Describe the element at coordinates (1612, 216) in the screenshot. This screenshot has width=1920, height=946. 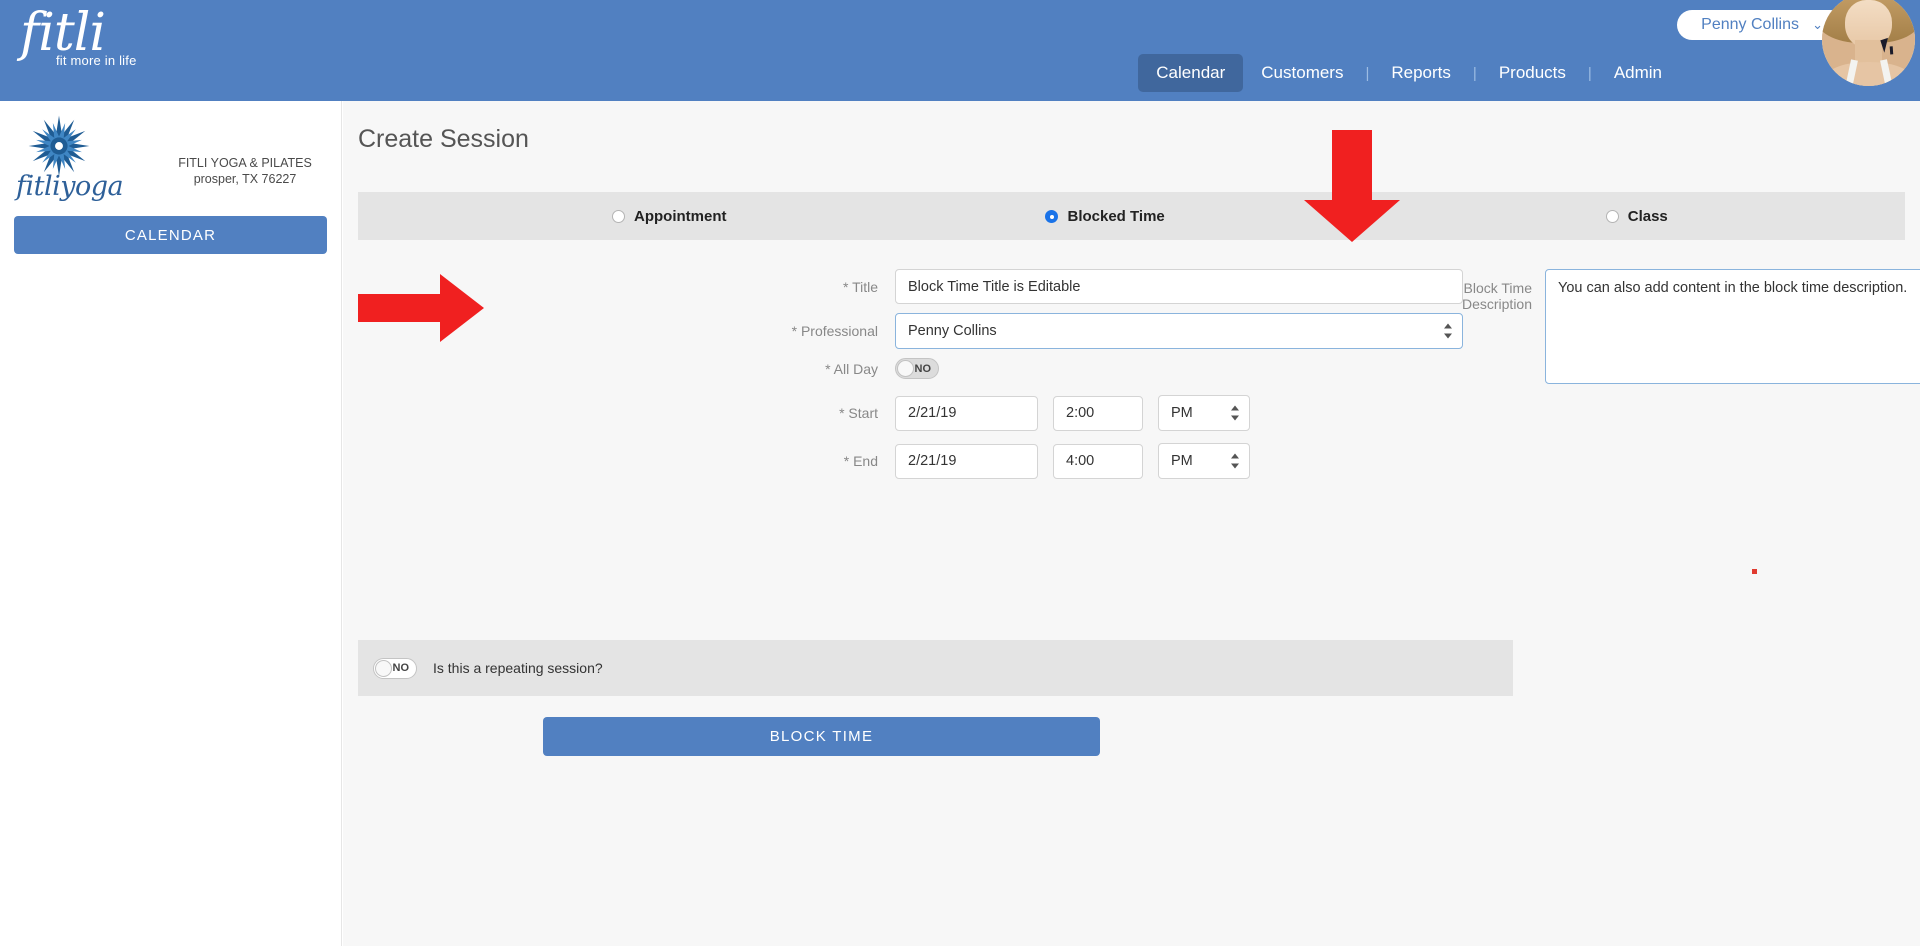
I see `radio-class-icon` at that location.